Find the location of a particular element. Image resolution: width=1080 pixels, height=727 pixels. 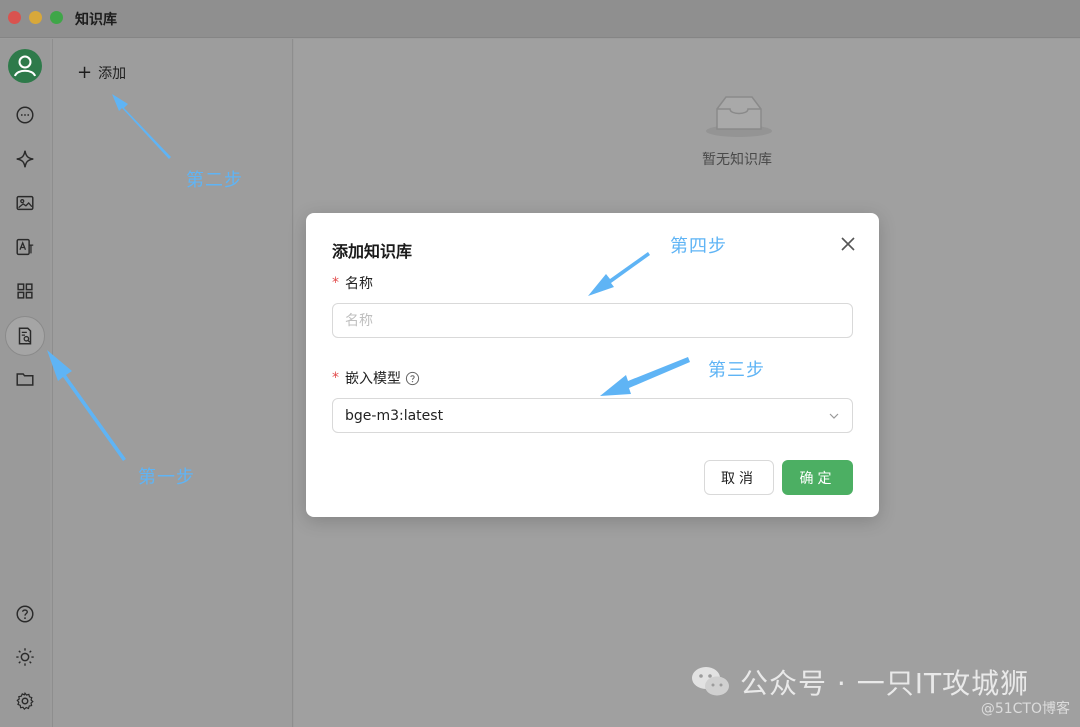

empty-state-text: 暂无知识库 is located at coordinates (737, 160).